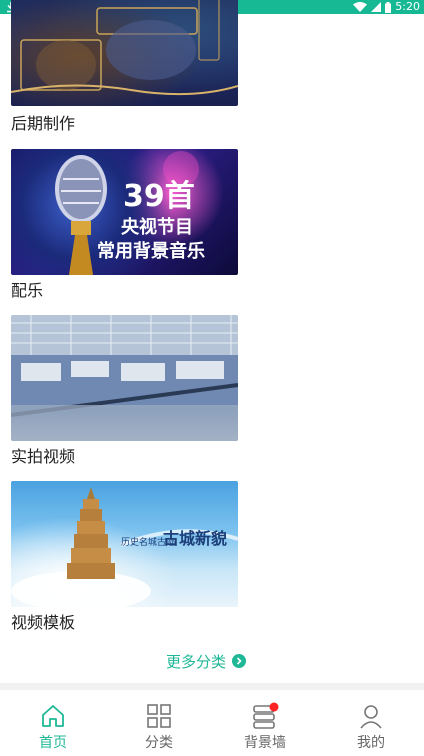 The height and width of the screenshot is (756, 424). What do you see at coordinates (53, 743) in the screenshot?
I see `tab-home-label: 首页` at bounding box center [53, 743].